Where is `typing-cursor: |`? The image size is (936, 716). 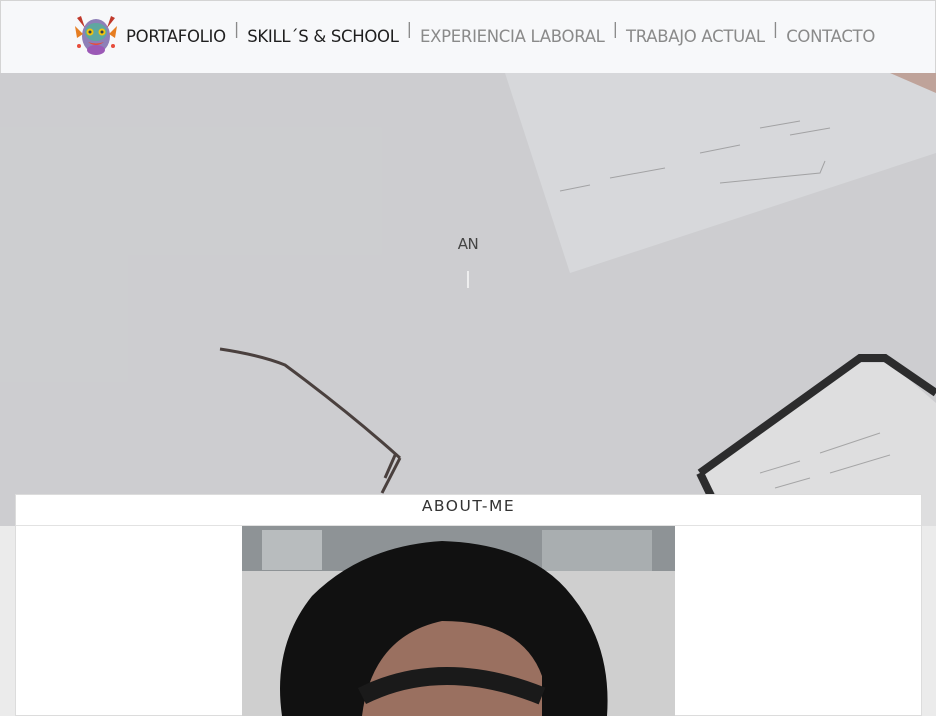 typing-cursor: | is located at coordinates (468, 279).